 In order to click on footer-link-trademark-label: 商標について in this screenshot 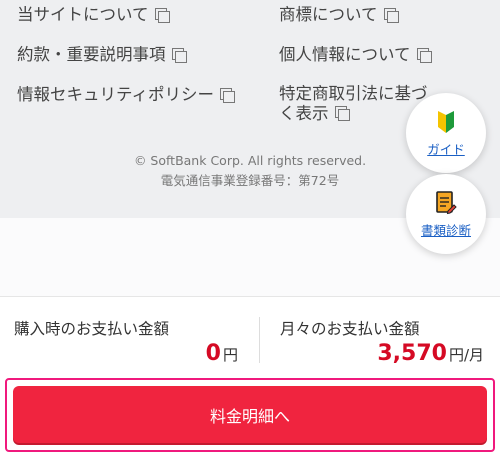, I will do `click(328, 14)`.